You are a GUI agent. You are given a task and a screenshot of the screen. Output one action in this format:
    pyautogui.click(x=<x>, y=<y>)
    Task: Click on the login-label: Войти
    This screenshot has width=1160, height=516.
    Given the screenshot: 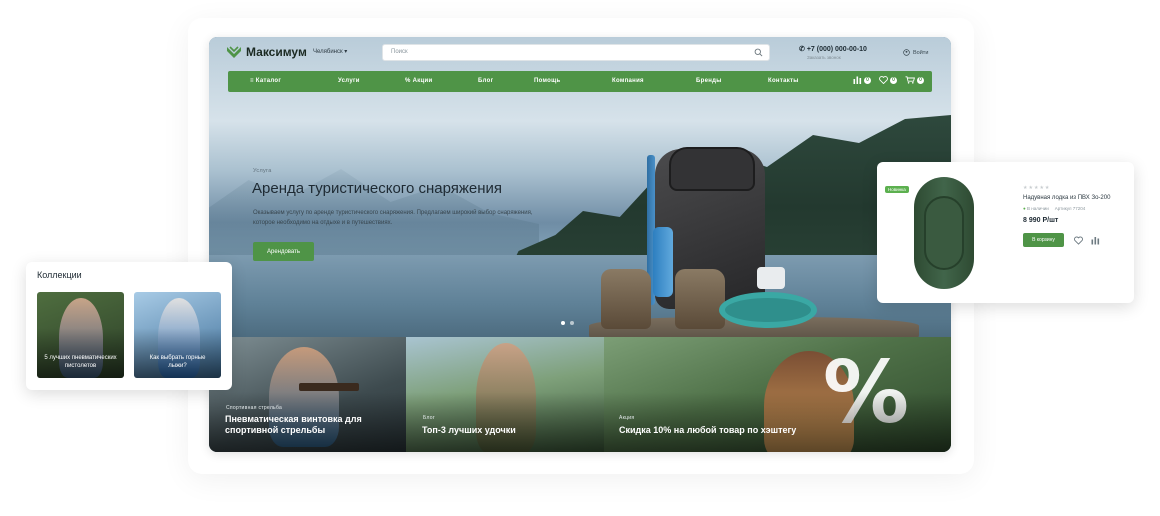 What is the action you would take?
    pyautogui.click(x=921, y=52)
    